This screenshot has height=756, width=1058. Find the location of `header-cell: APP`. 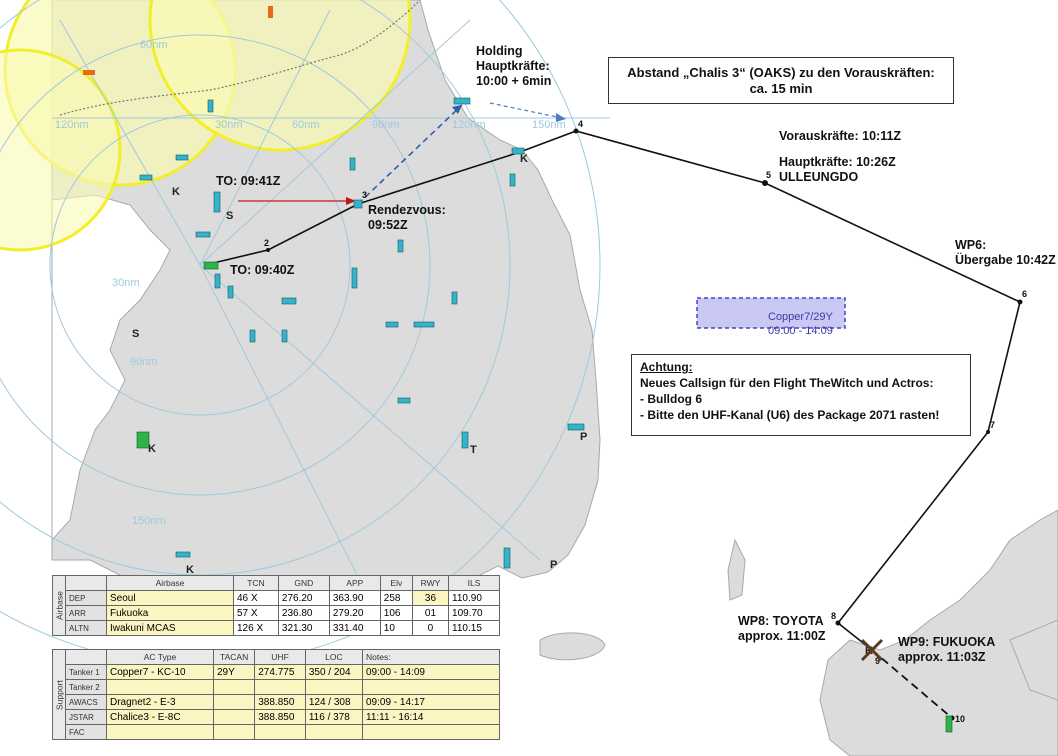

header-cell: APP is located at coordinates (354, 583).